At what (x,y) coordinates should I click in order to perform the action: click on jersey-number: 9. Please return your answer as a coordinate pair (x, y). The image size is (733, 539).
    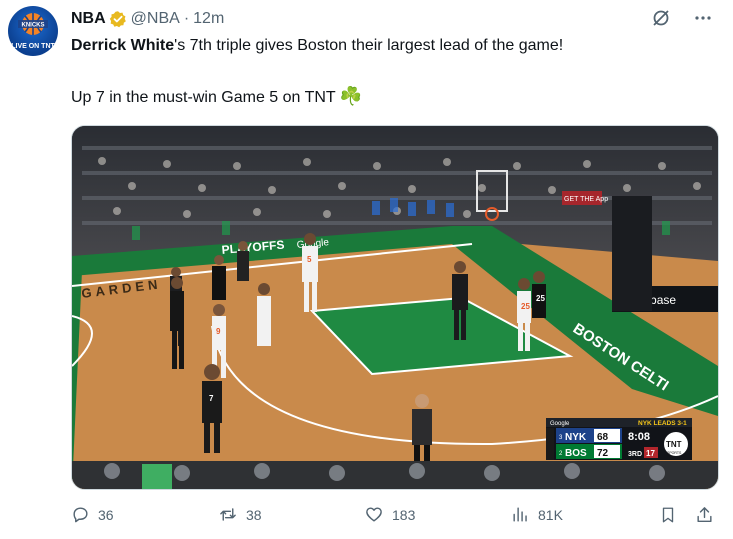
    Looking at the image, I should click on (218, 331).